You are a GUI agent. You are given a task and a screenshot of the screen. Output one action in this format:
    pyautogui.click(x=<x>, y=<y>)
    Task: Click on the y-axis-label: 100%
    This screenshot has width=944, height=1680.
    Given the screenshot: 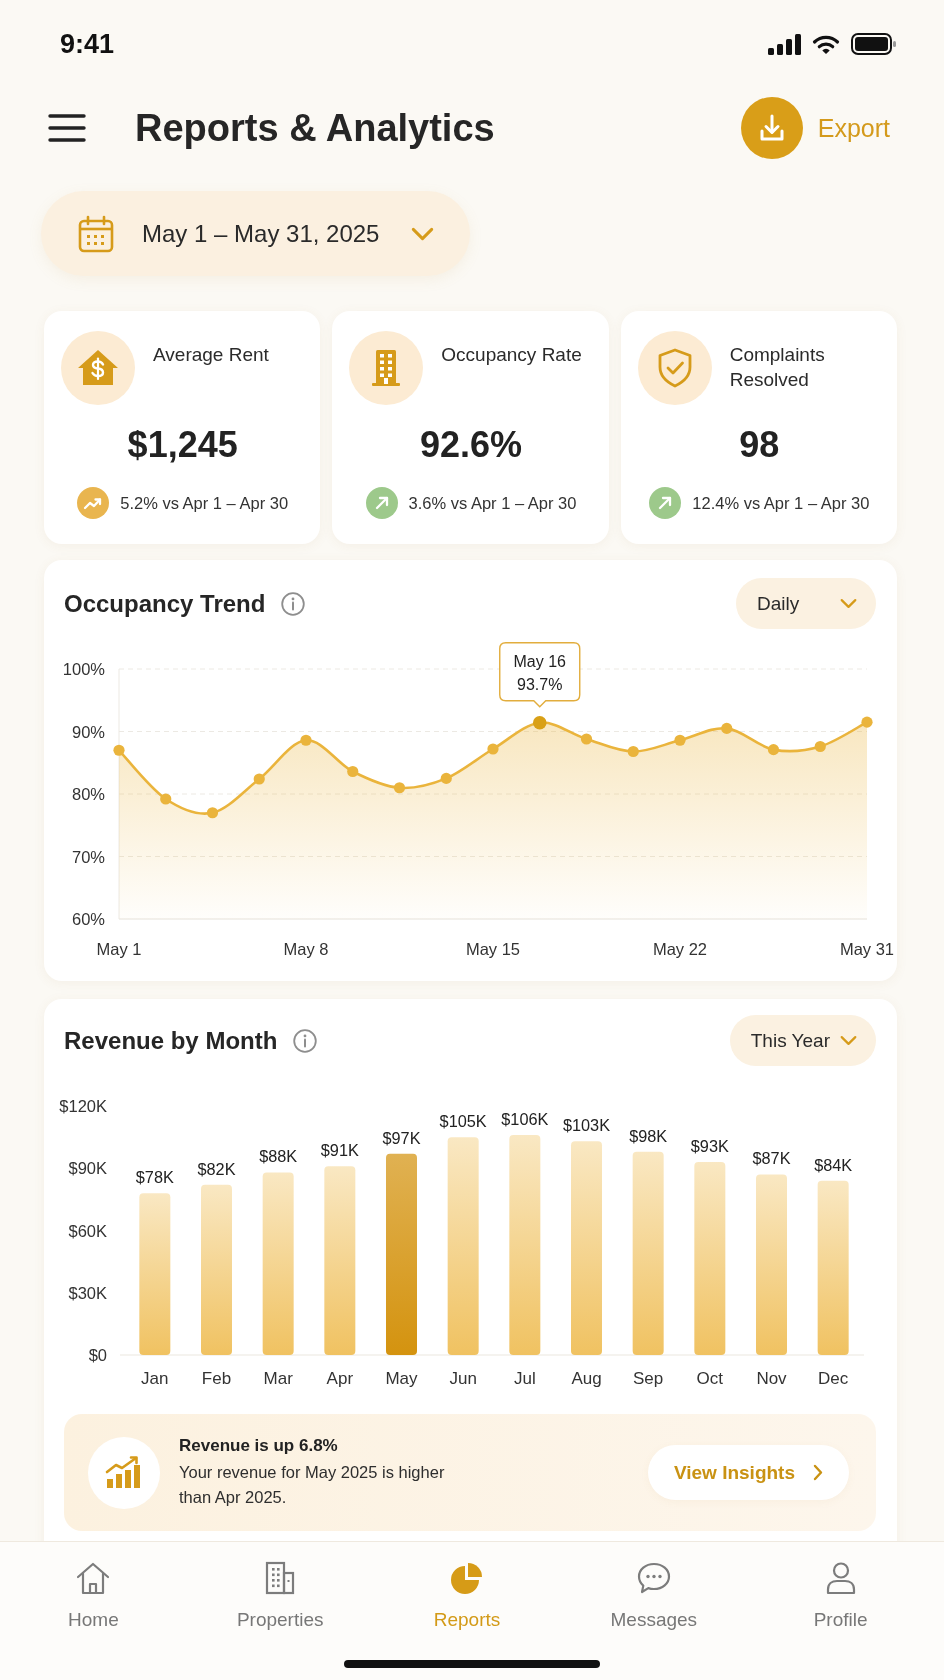 What is the action you would take?
    pyautogui.click(x=83, y=669)
    